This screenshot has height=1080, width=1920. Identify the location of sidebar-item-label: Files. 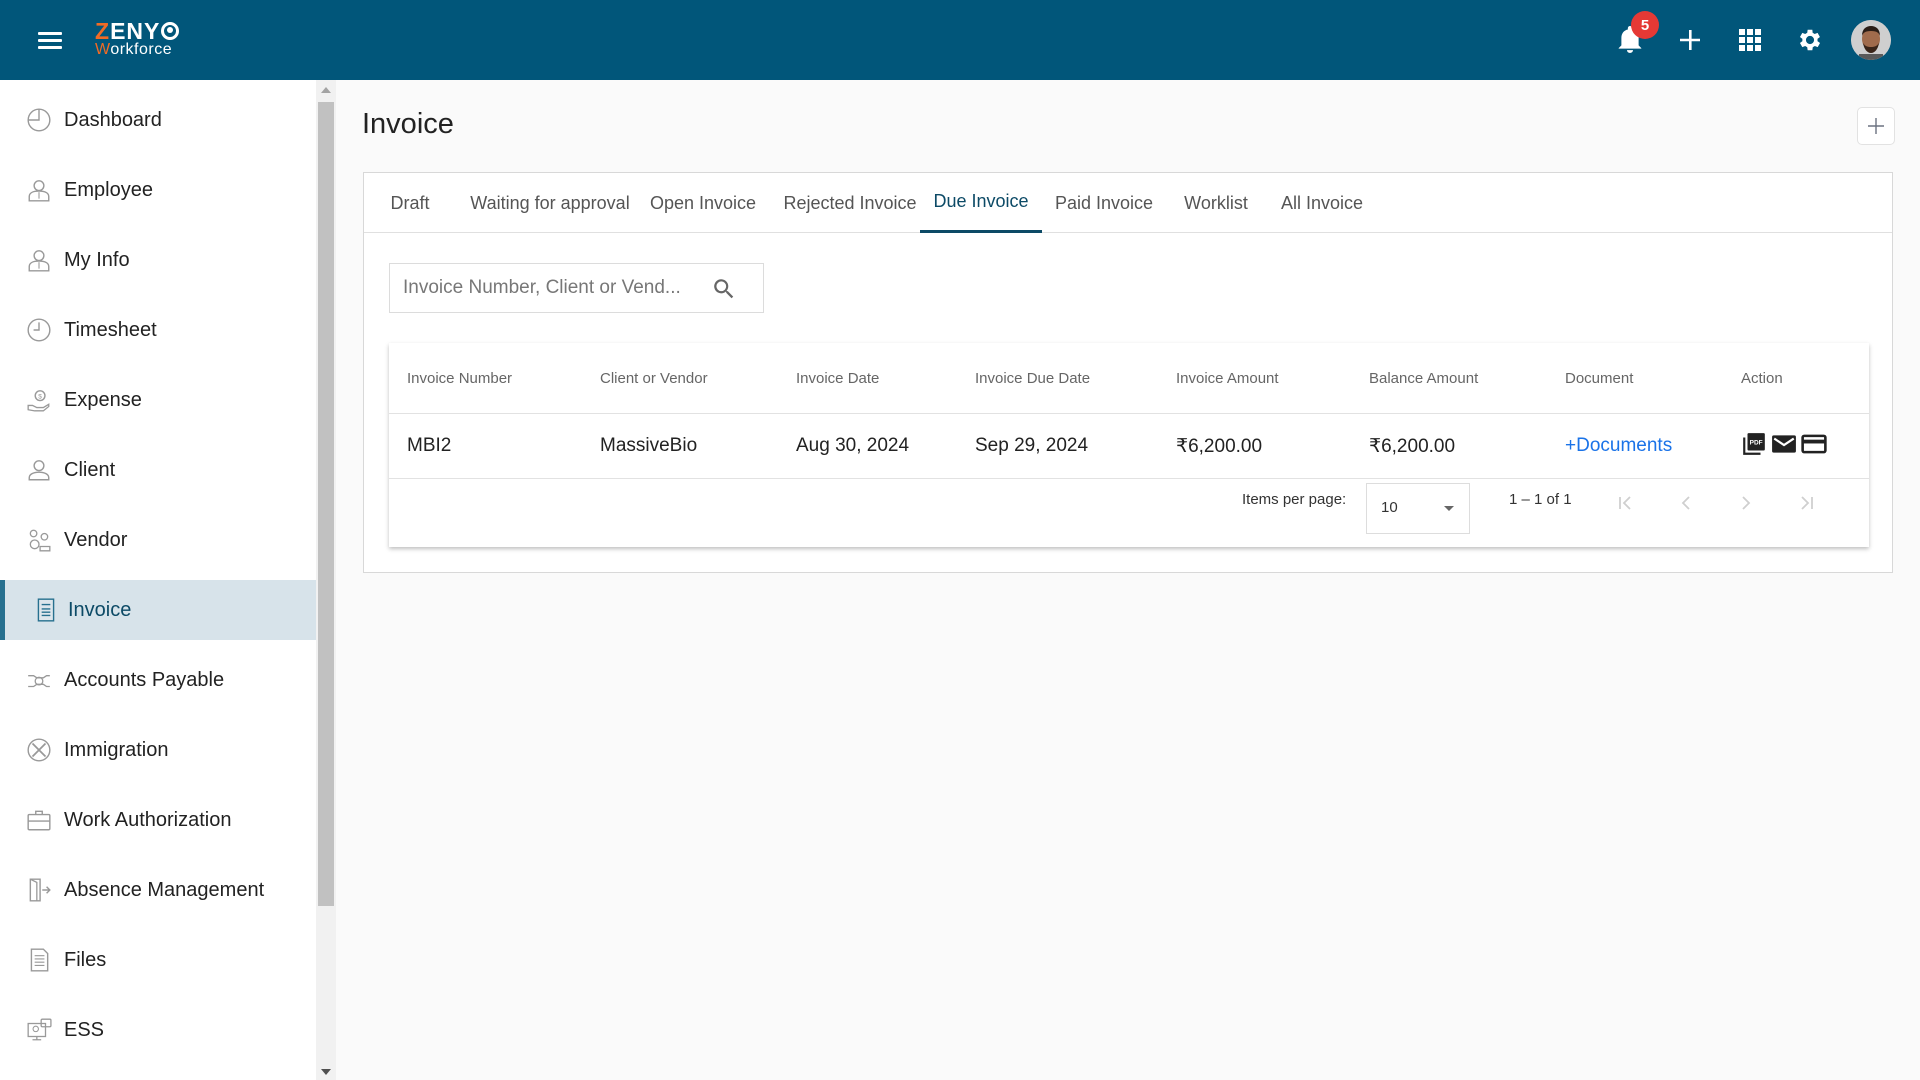
(85, 959).